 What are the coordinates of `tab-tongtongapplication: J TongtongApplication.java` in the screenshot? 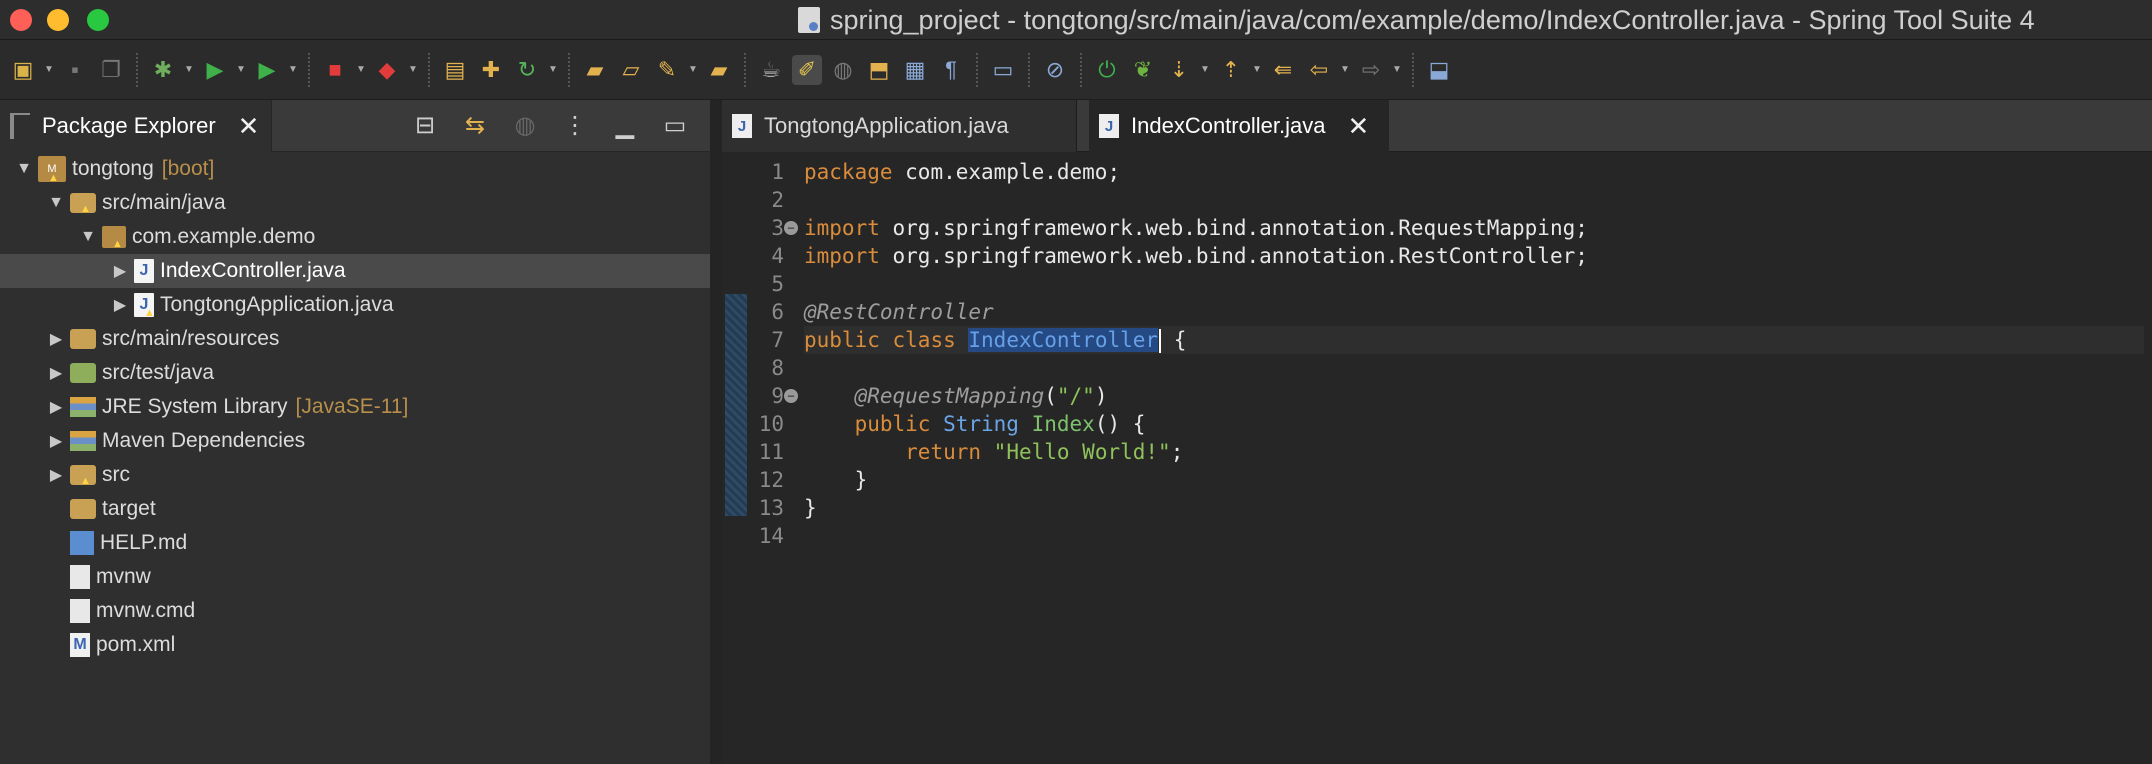 It's located at (899, 126).